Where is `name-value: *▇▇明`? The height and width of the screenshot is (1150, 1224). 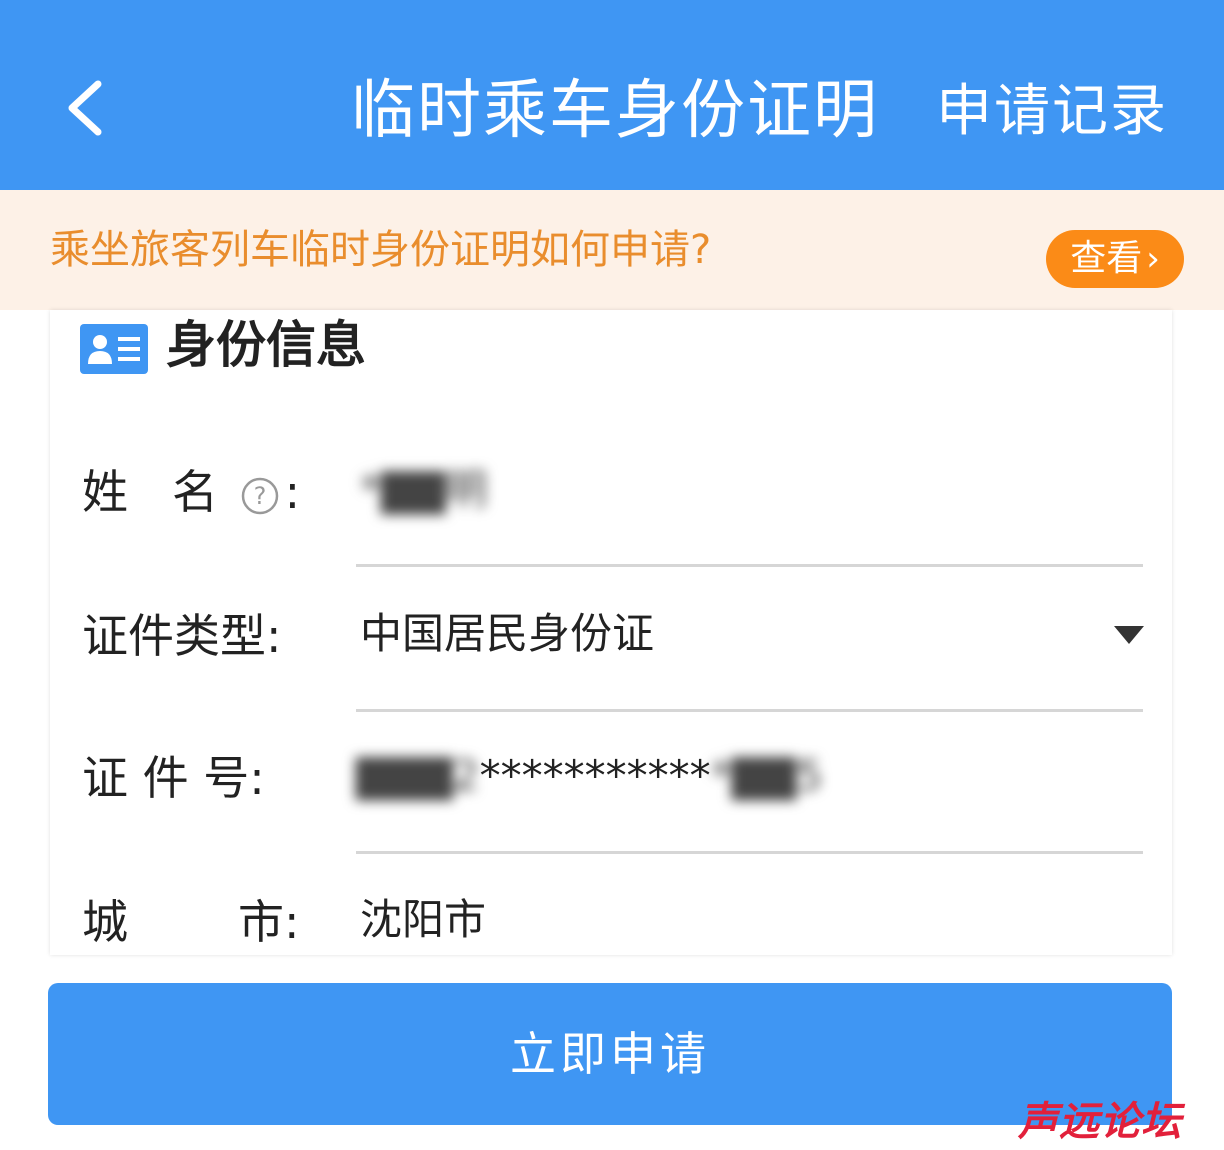
name-value: *▇▇明 is located at coordinates (424, 490).